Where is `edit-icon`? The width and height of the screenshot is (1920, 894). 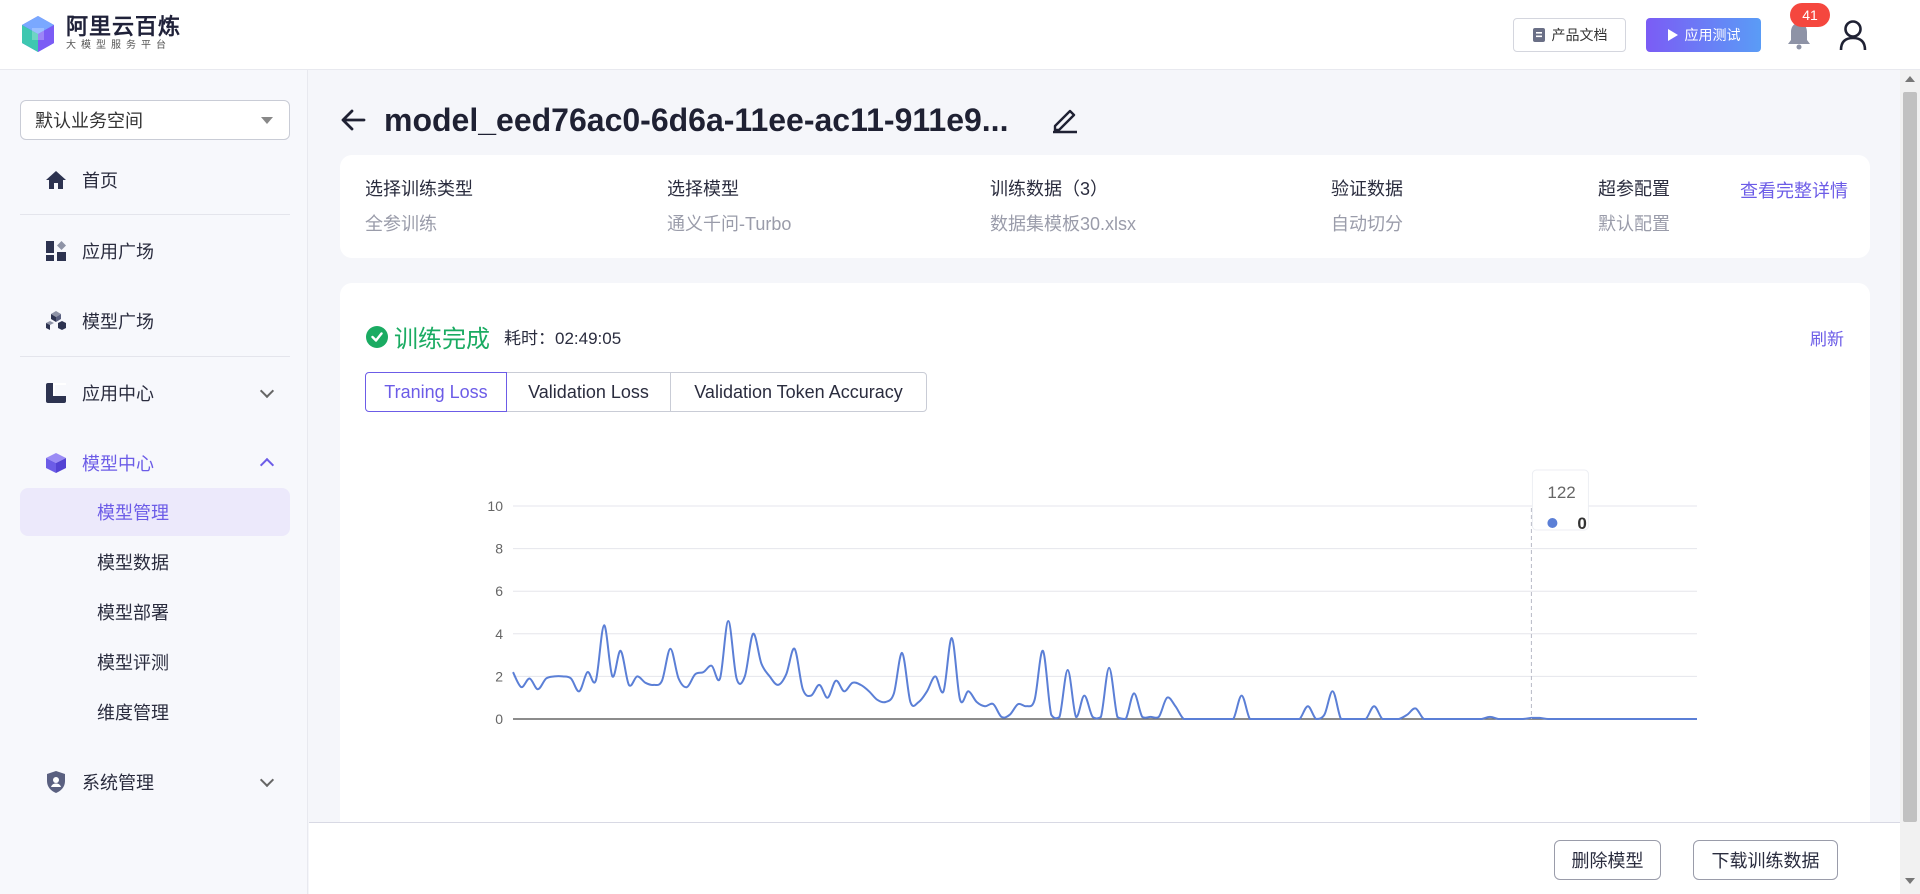
edit-icon is located at coordinates (1065, 119).